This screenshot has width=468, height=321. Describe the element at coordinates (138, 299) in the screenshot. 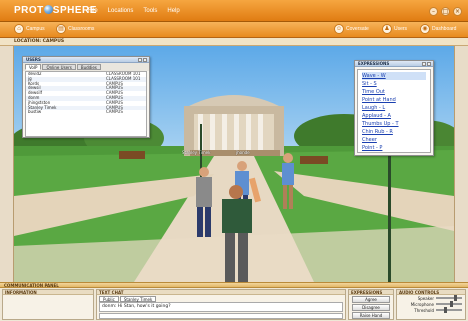

I see `chat-tab-stanley: Stanley Timek` at that location.